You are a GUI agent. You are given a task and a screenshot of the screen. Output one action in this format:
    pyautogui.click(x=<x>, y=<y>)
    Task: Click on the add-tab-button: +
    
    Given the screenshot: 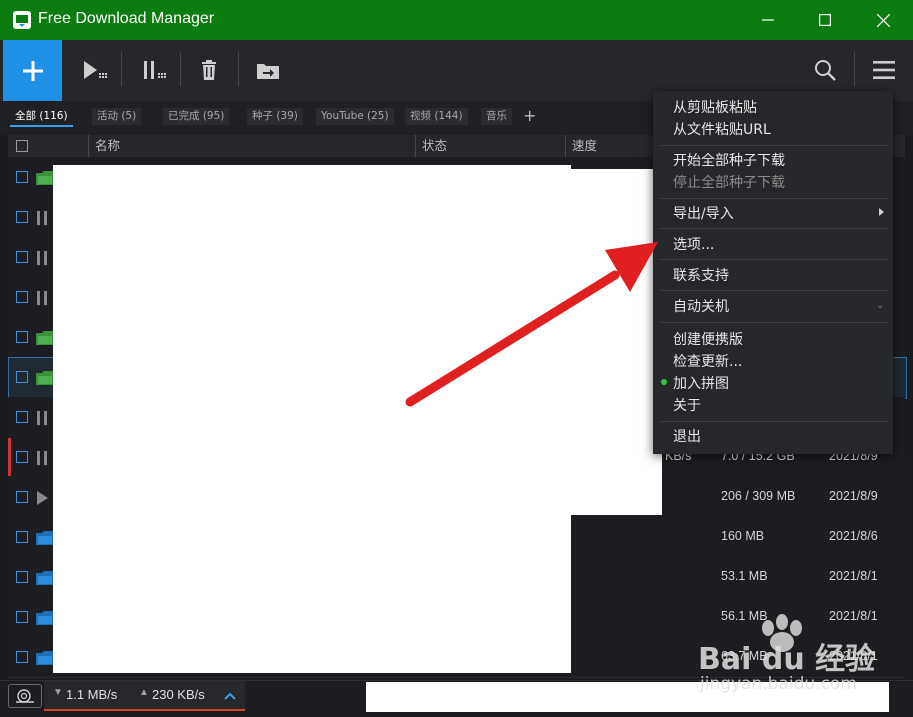 What is the action you would take?
    pyautogui.click(x=529, y=115)
    